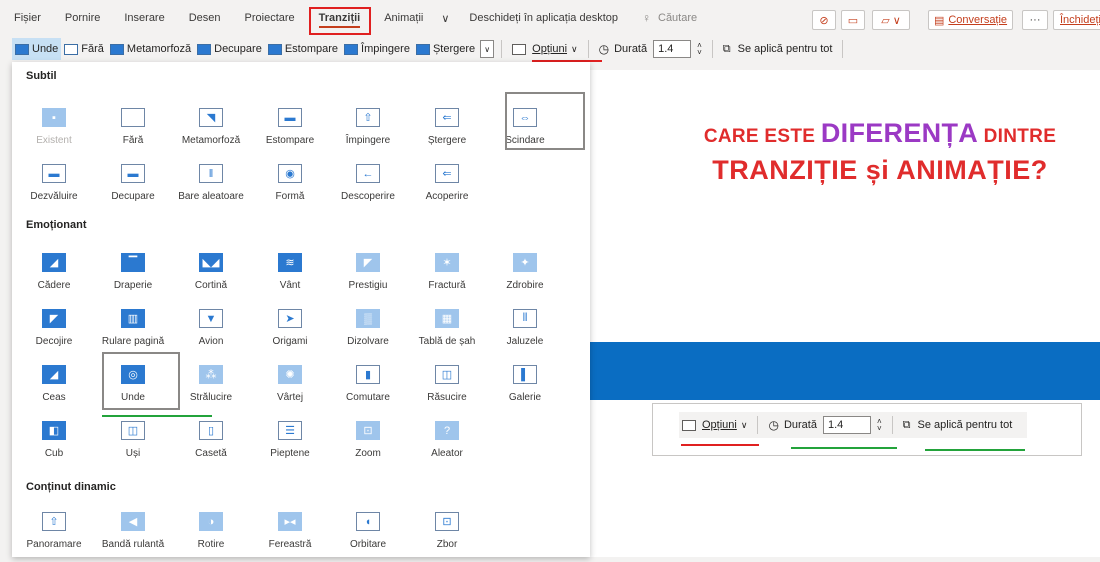 The width and height of the screenshot is (1100, 562). What do you see at coordinates (368, 129) in the screenshot?
I see `transition-impingere: ⇧ Împingere` at bounding box center [368, 129].